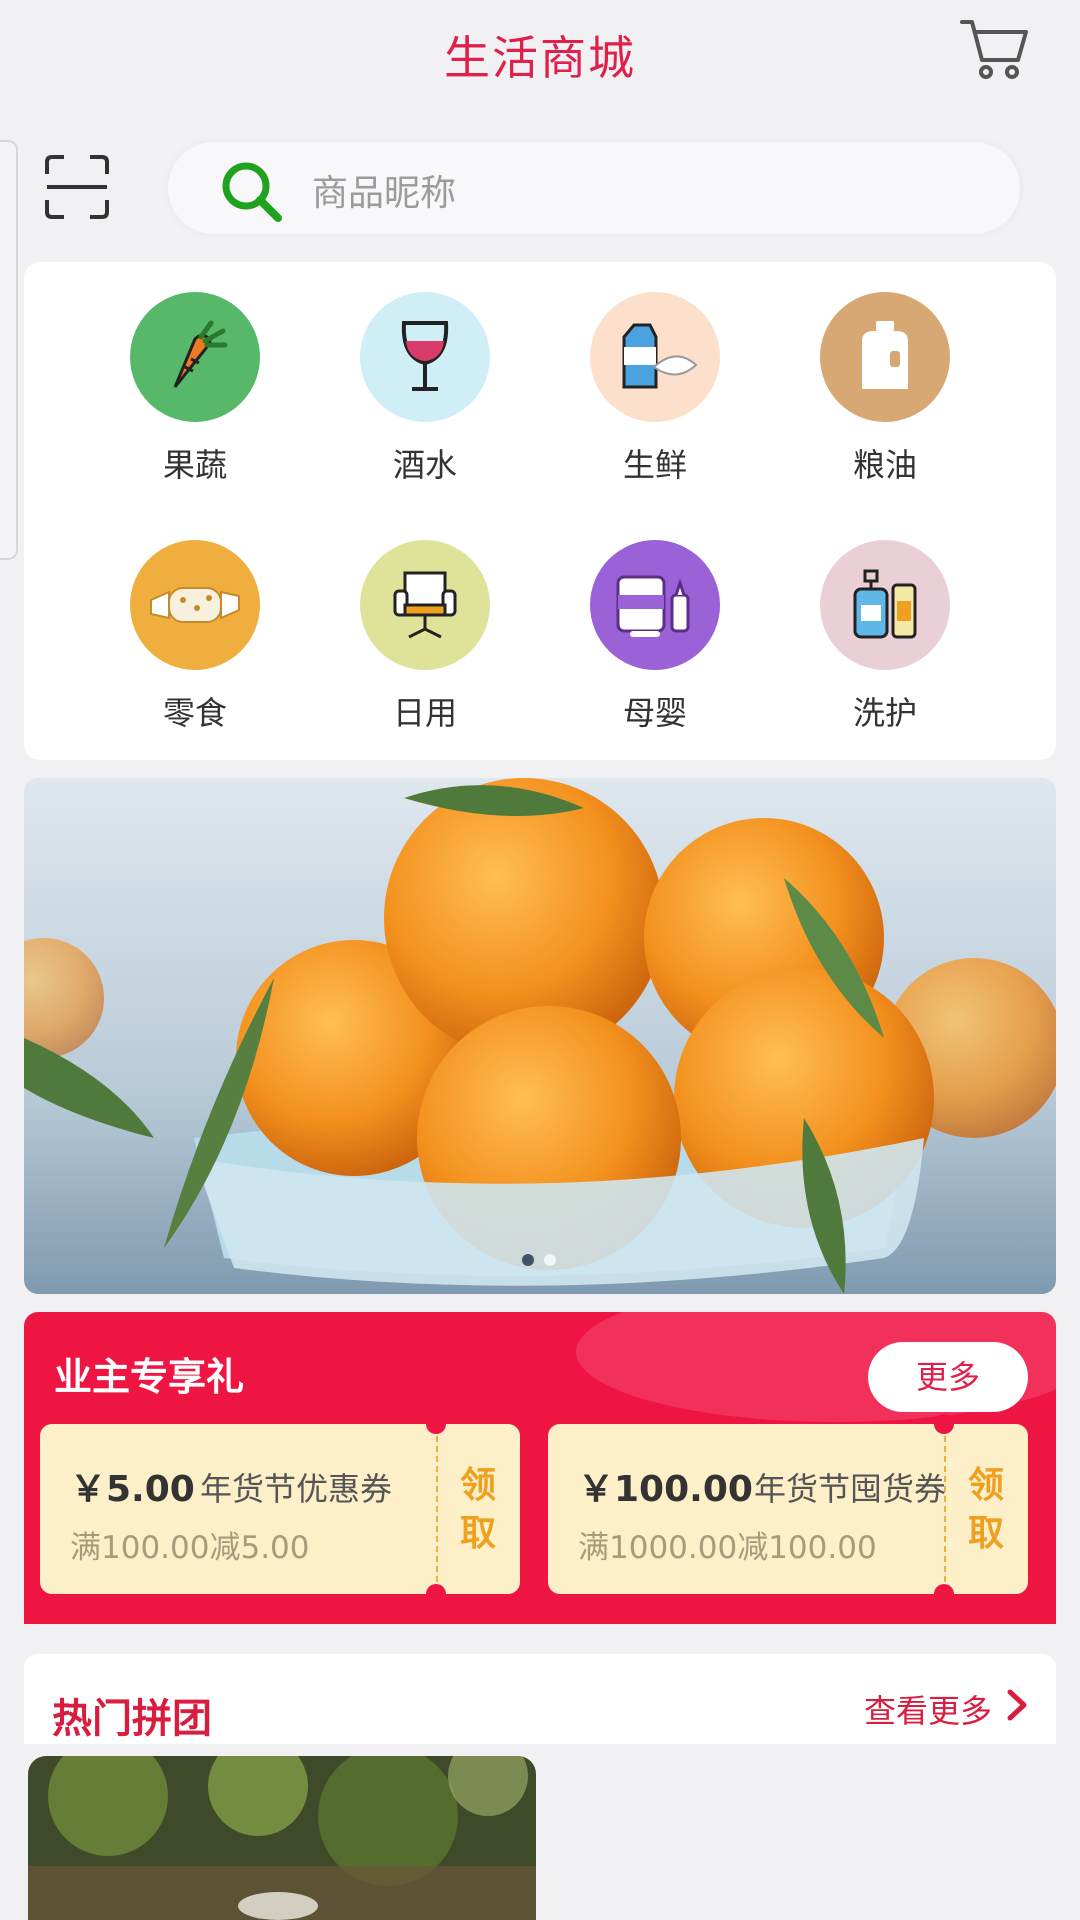  Describe the element at coordinates (928, 1709) in the screenshot. I see `view-more-link: 查看更多` at that location.